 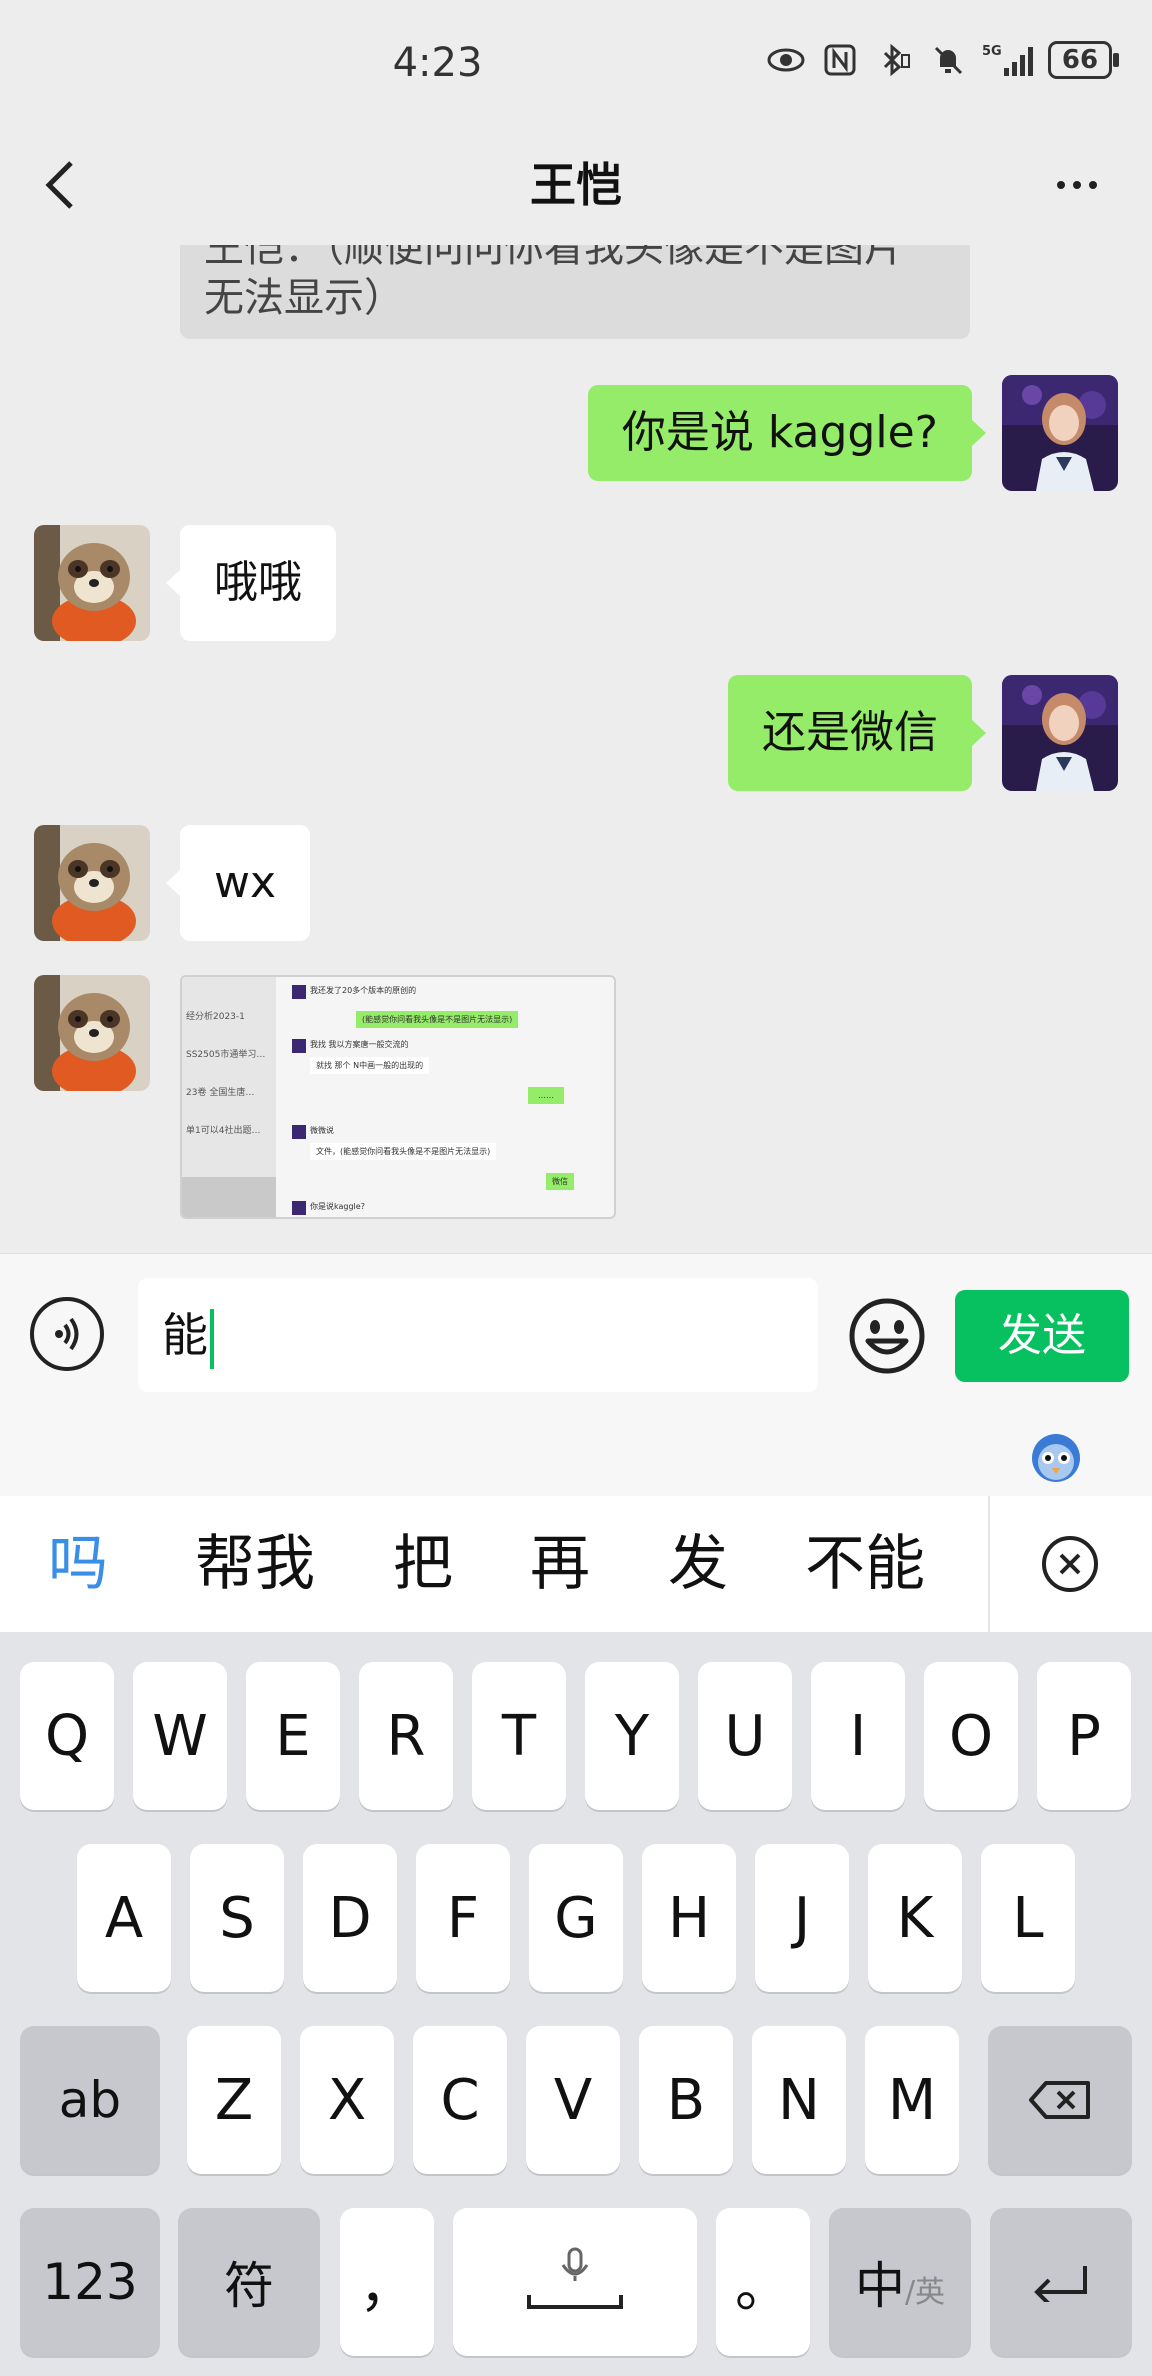 I want to click on lang-sub: /英, so click(x=925, y=2292).